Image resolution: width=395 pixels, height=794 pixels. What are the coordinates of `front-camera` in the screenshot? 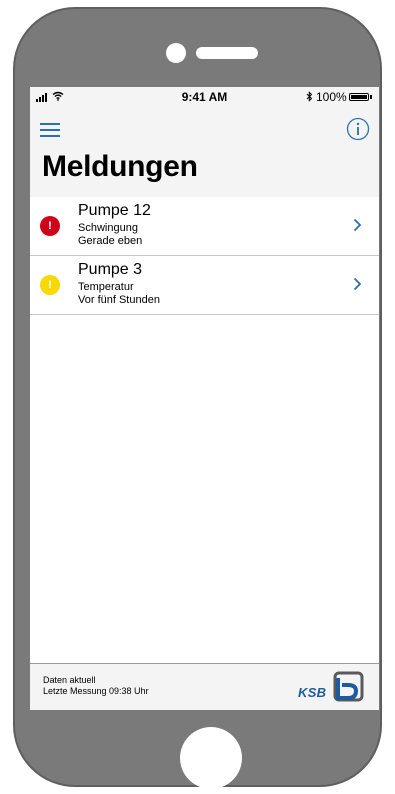 It's located at (176, 53).